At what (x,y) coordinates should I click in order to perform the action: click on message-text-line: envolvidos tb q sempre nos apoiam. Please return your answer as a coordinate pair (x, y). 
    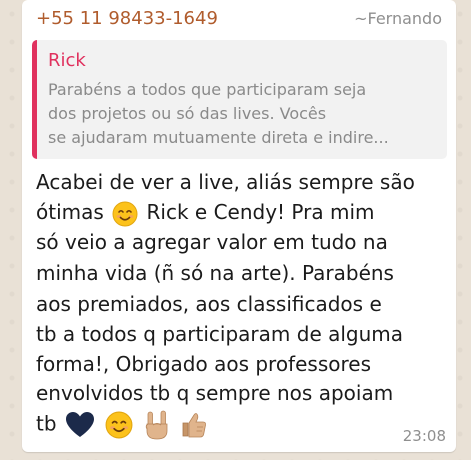
    Looking at the image, I should click on (215, 393).